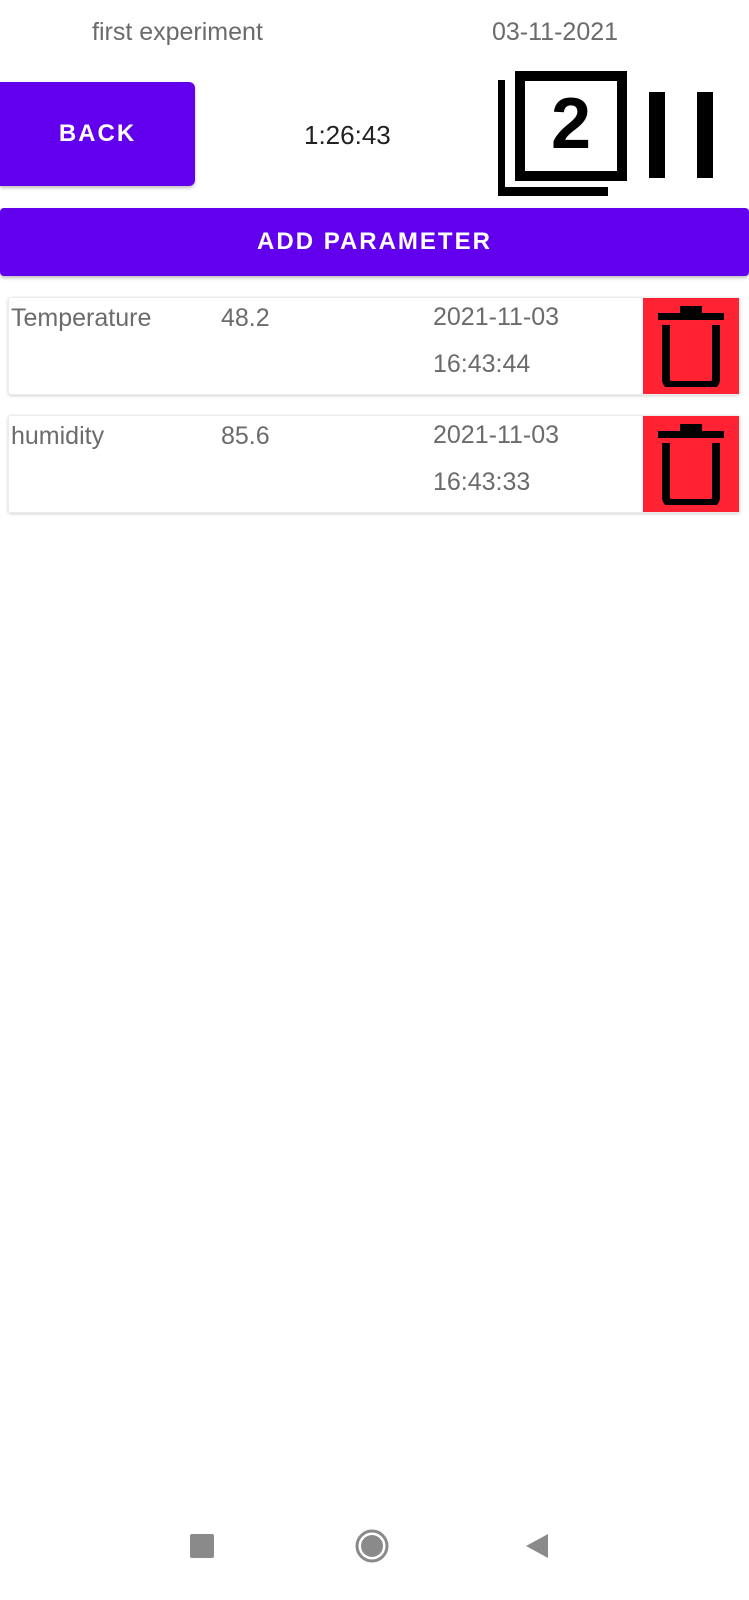 The image size is (749, 1600). I want to click on recents-icon, so click(202, 1546).